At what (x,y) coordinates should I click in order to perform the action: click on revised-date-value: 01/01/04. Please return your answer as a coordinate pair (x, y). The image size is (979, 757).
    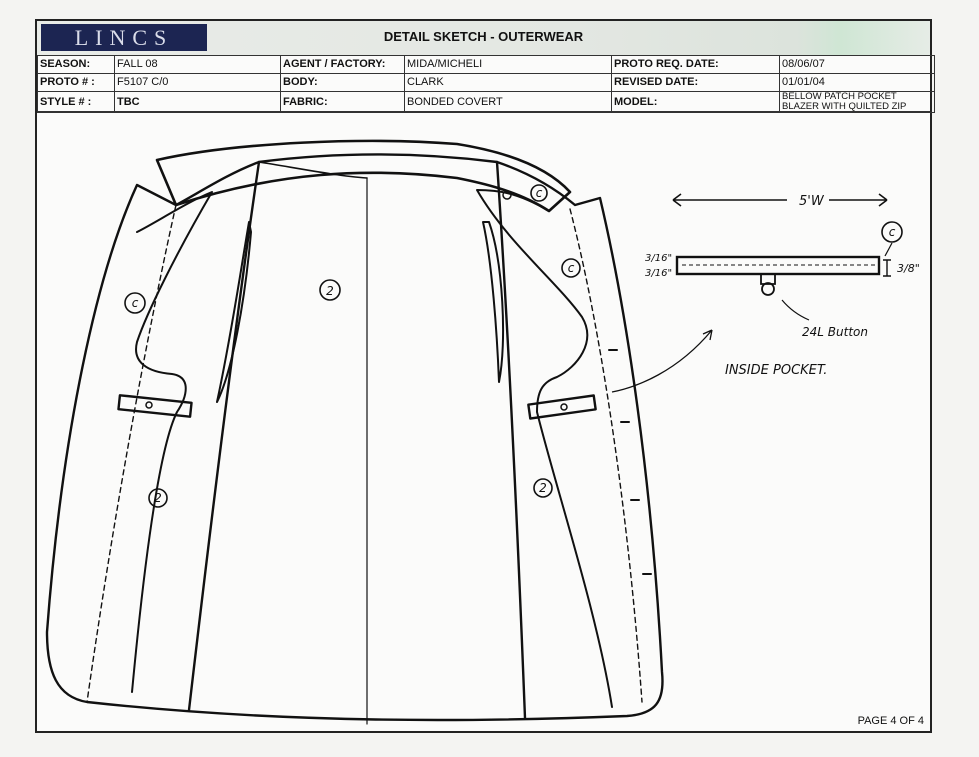
    Looking at the image, I should click on (857, 82).